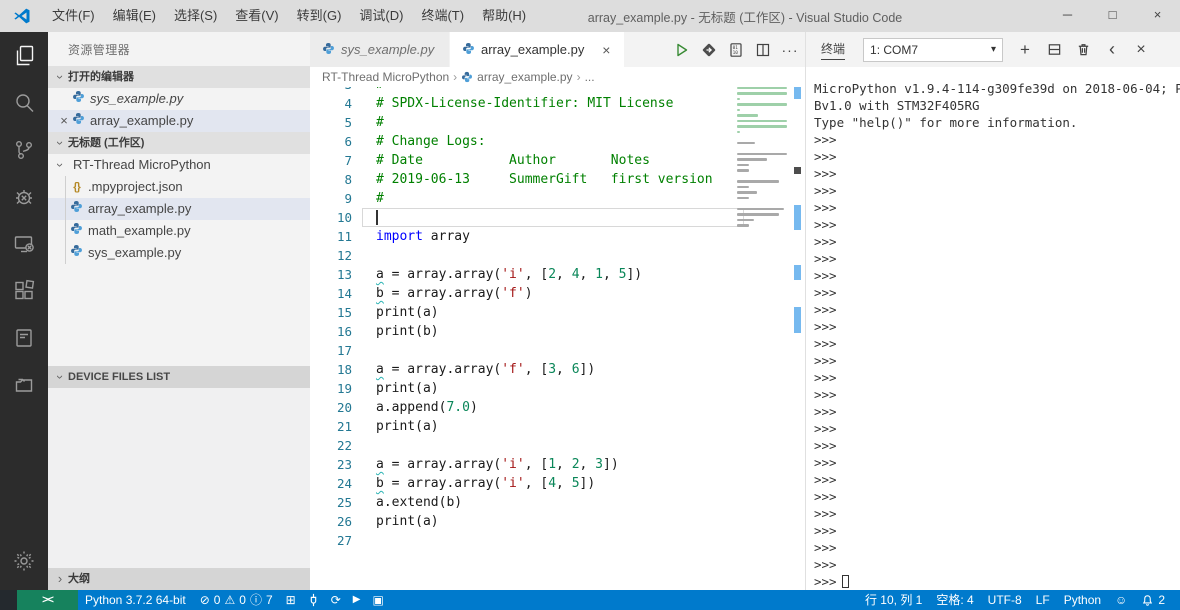 The width and height of the screenshot is (1180, 610). Describe the element at coordinates (557, 502) in the screenshot. I see `code-line: 25 a.extend(b)` at that location.